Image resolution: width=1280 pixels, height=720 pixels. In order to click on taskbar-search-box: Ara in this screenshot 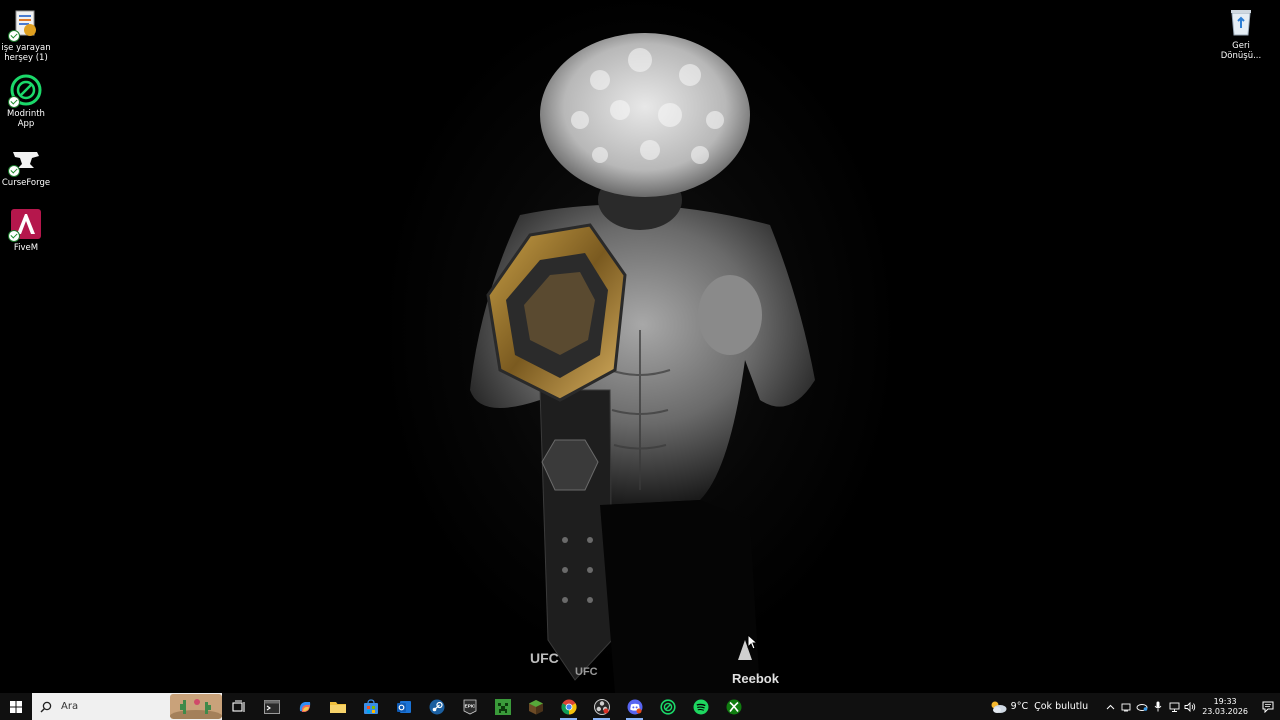, I will do `click(127, 706)`.